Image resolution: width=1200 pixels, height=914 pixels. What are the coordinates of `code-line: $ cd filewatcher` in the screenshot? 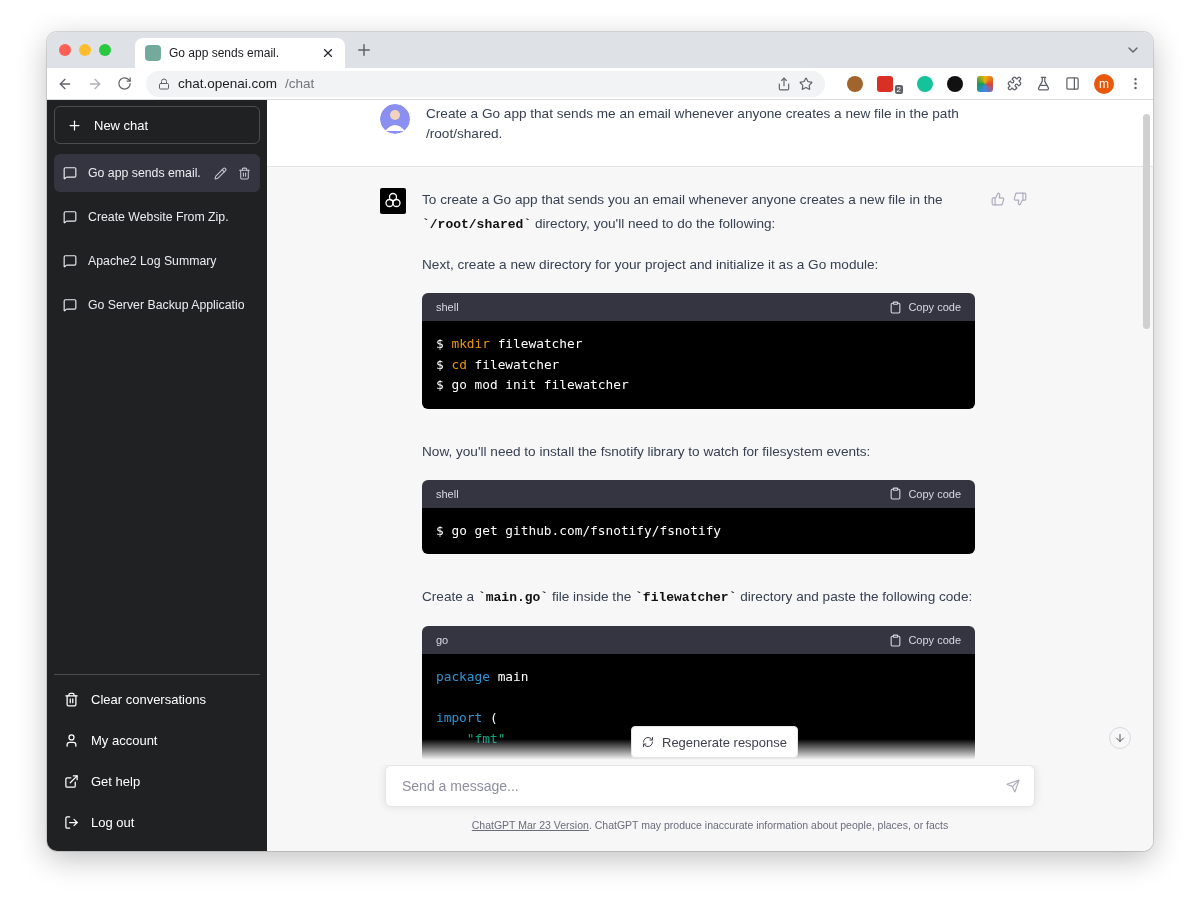 It's located at (498, 364).